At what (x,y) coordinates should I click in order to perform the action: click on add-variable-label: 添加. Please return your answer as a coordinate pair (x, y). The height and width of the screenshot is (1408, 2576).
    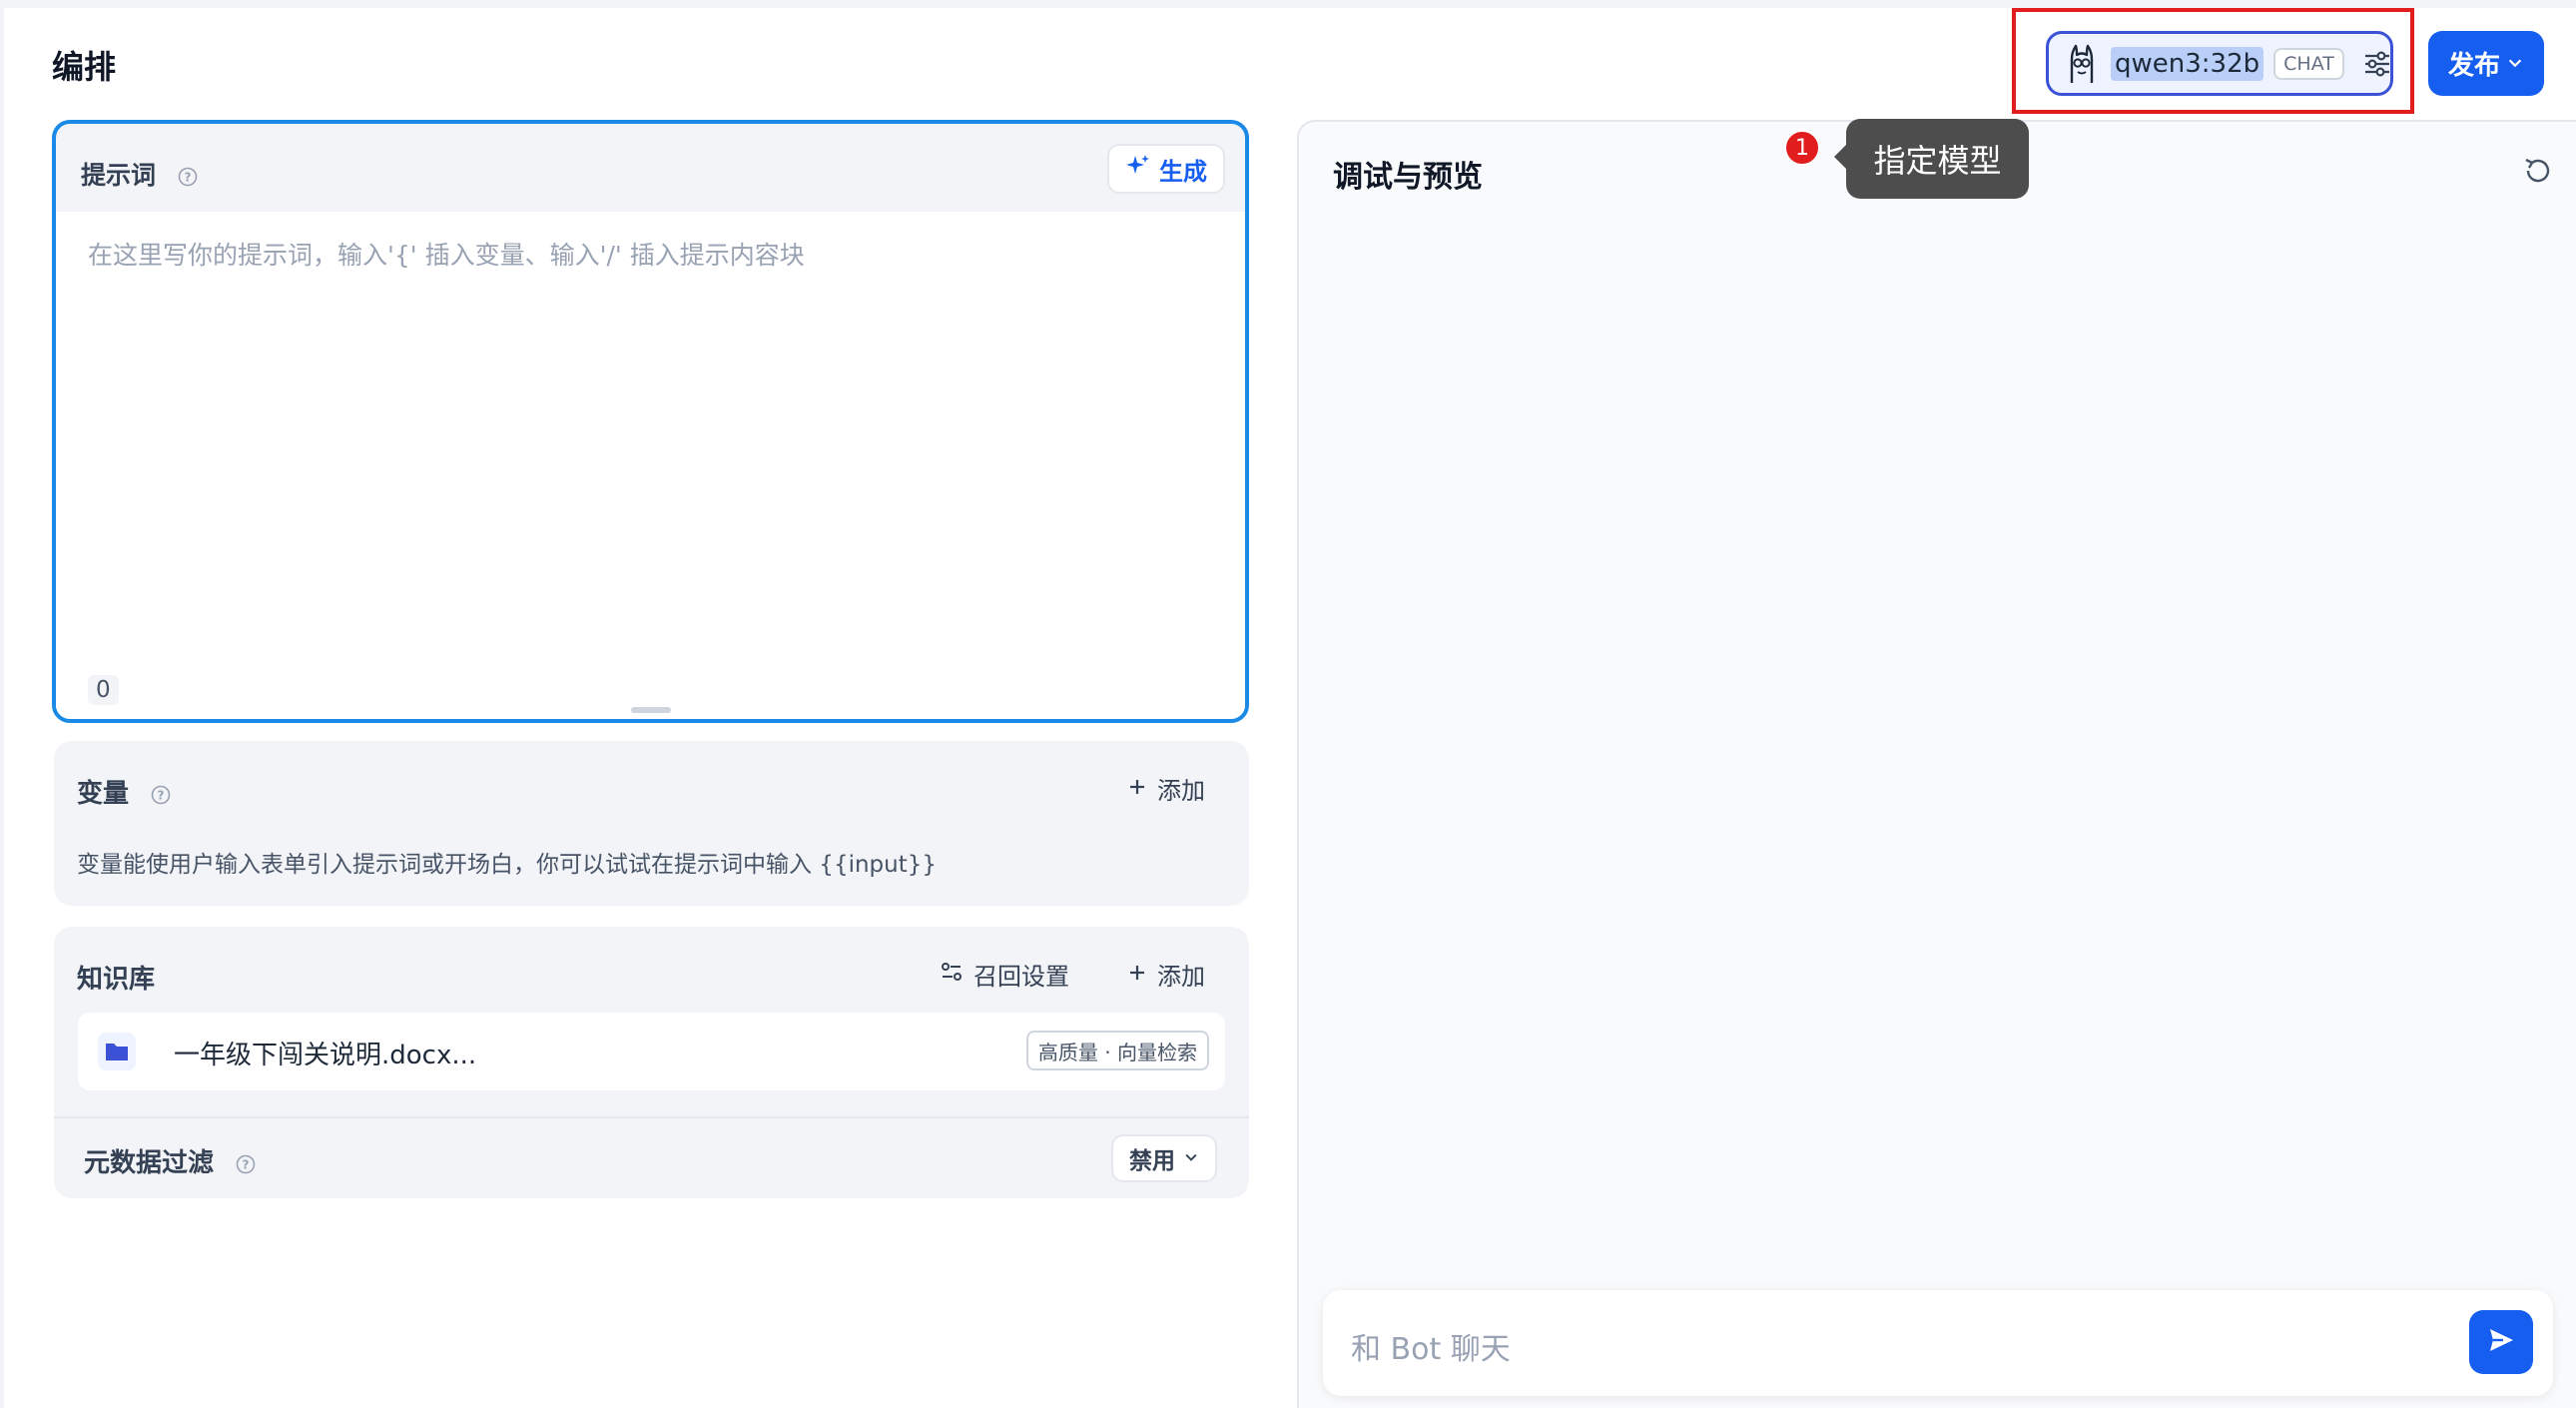
    Looking at the image, I should click on (1181, 791).